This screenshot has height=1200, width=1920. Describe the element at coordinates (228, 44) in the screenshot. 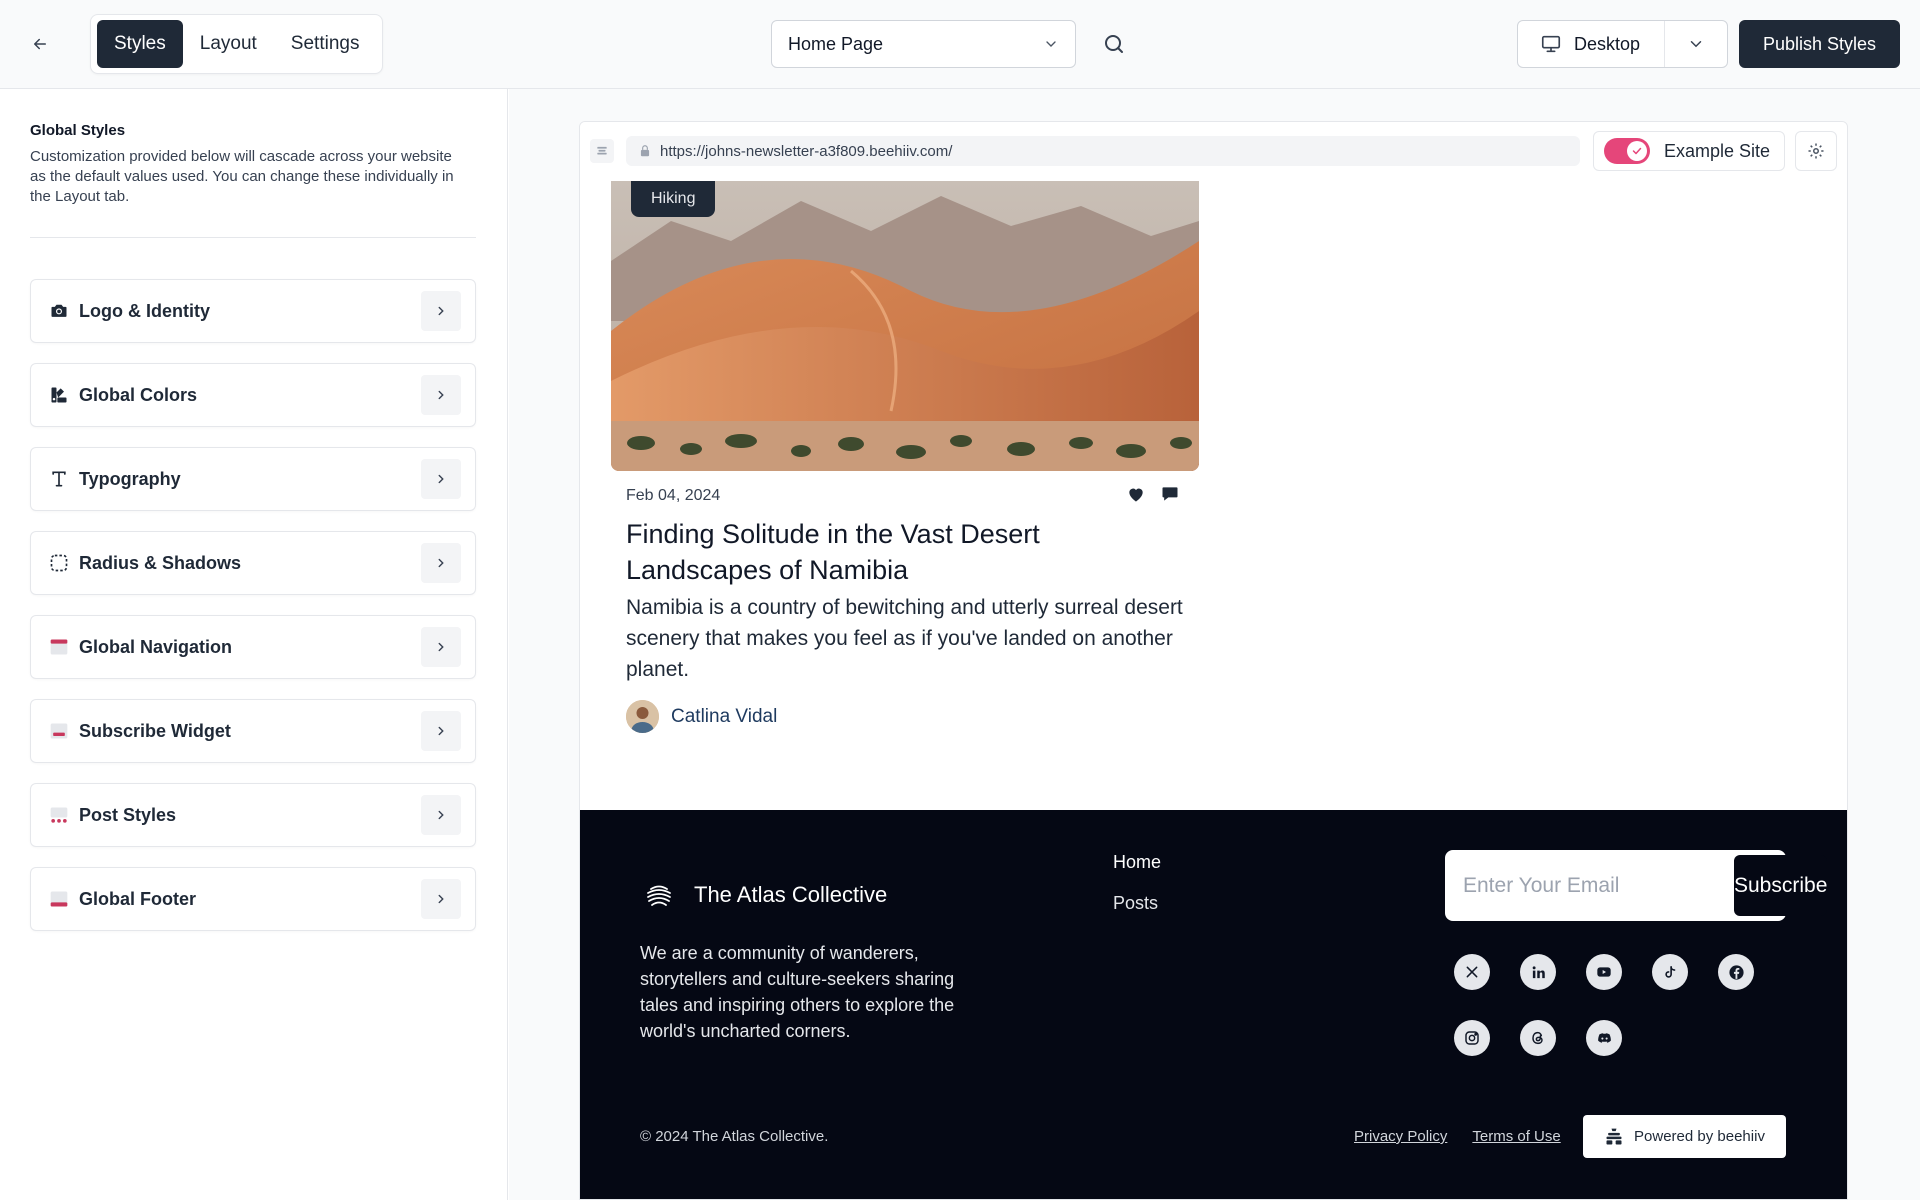

I see `tab-layout: Layout` at that location.